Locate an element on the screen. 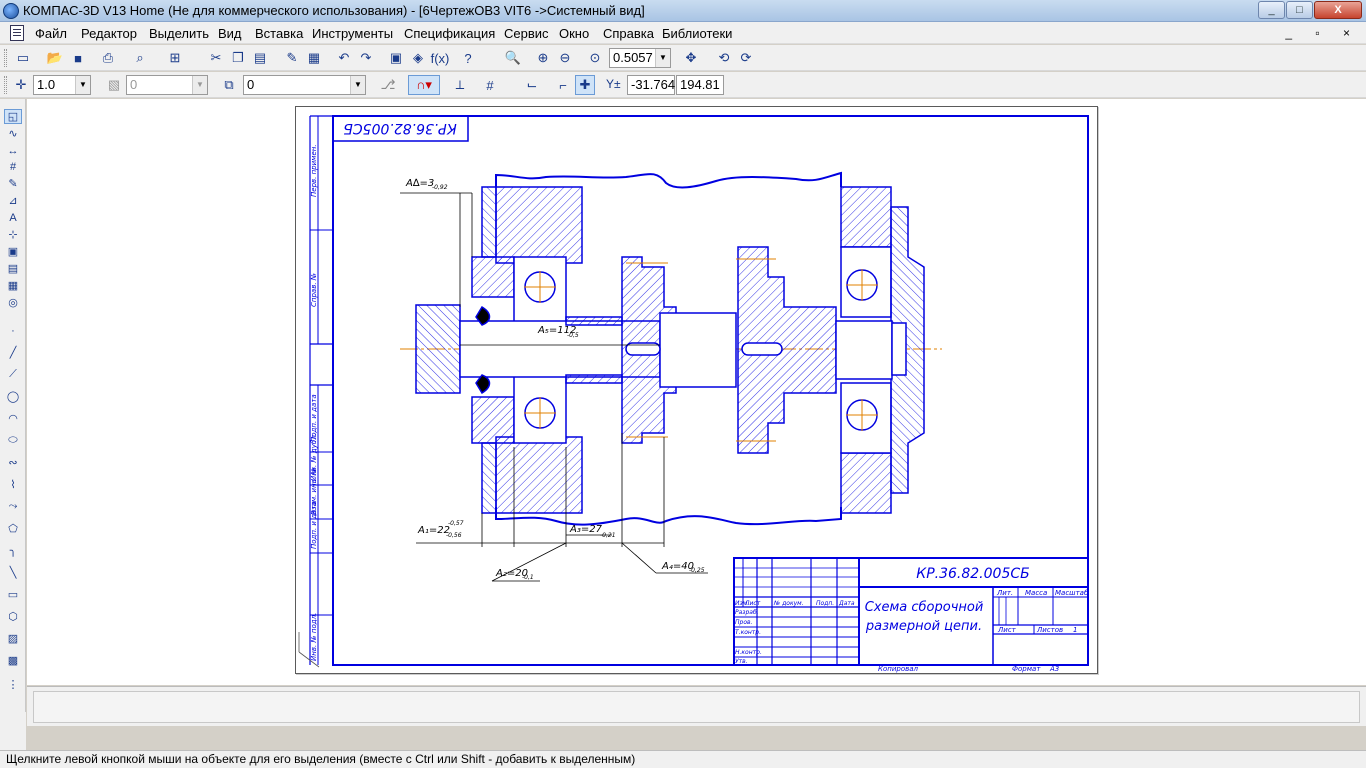  menu-libraries: Библиотеки is located at coordinates (697, 33).